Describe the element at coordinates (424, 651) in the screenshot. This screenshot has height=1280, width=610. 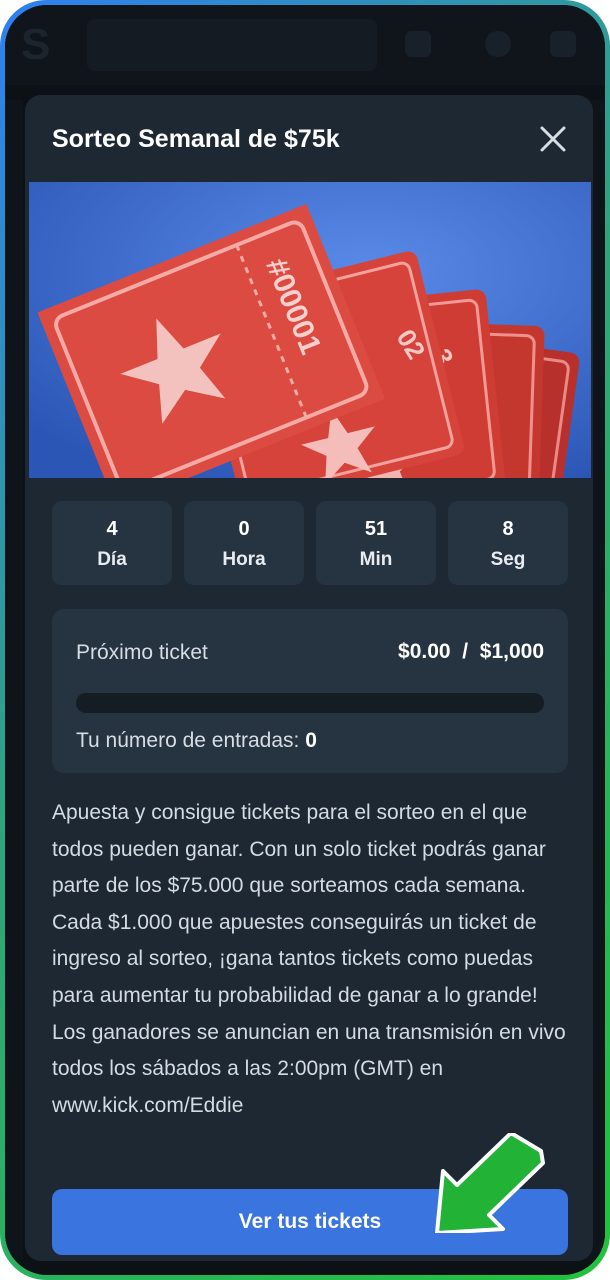
I see `wagered-amount: $0.00` at that location.